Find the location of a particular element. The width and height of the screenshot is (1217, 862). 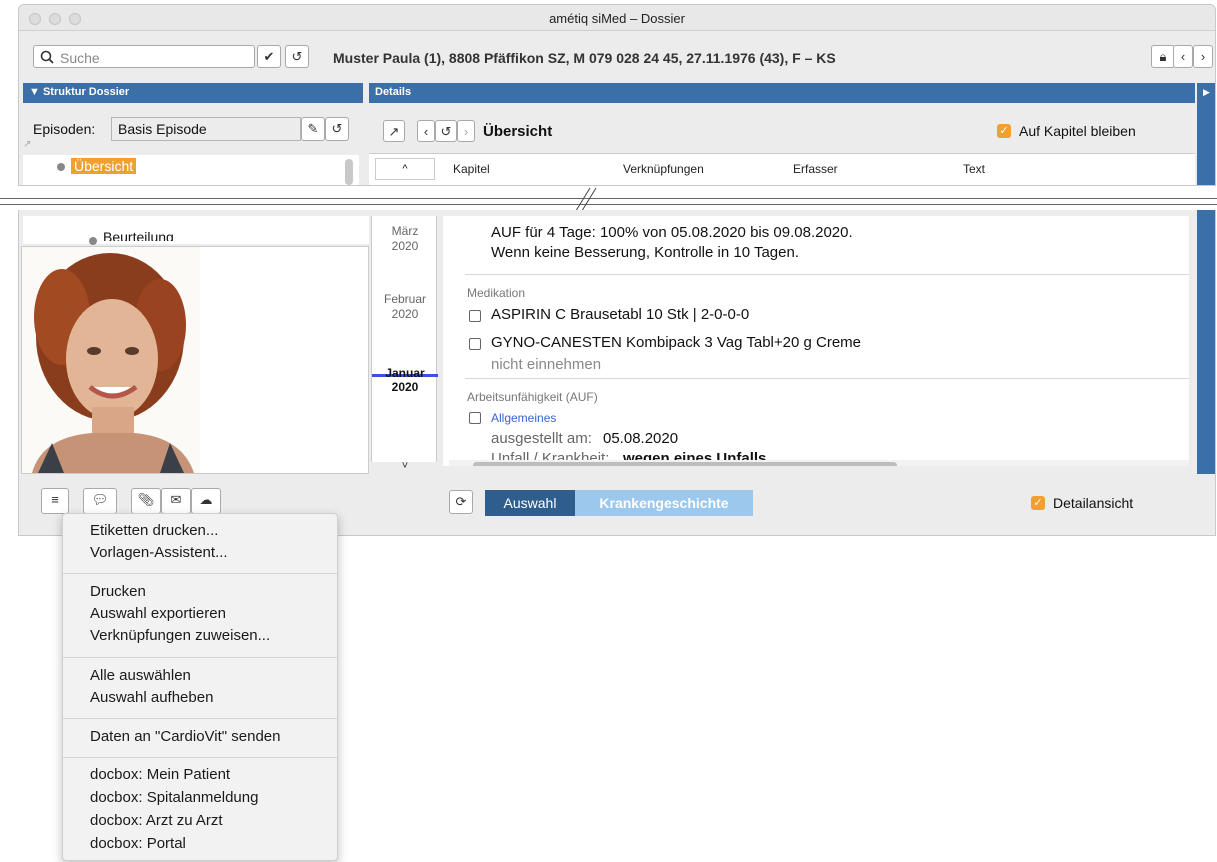

cloud-button: ☁ is located at coordinates (206, 501).